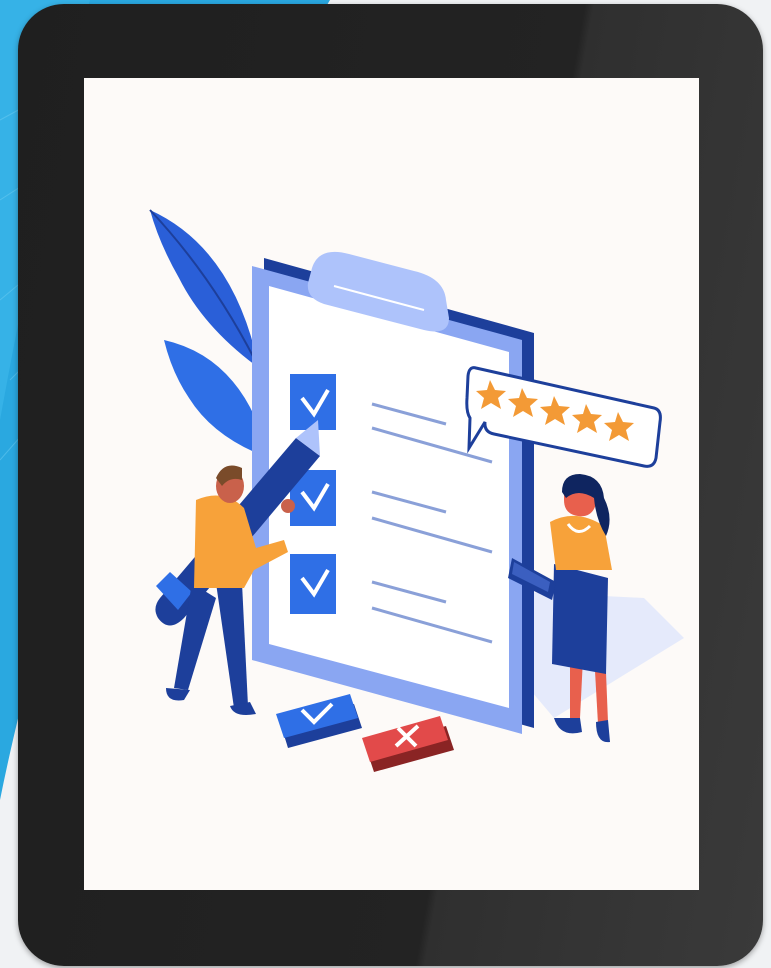 This screenshot has width=771, height=968. I want to click on reject-button, so click(408, 744).